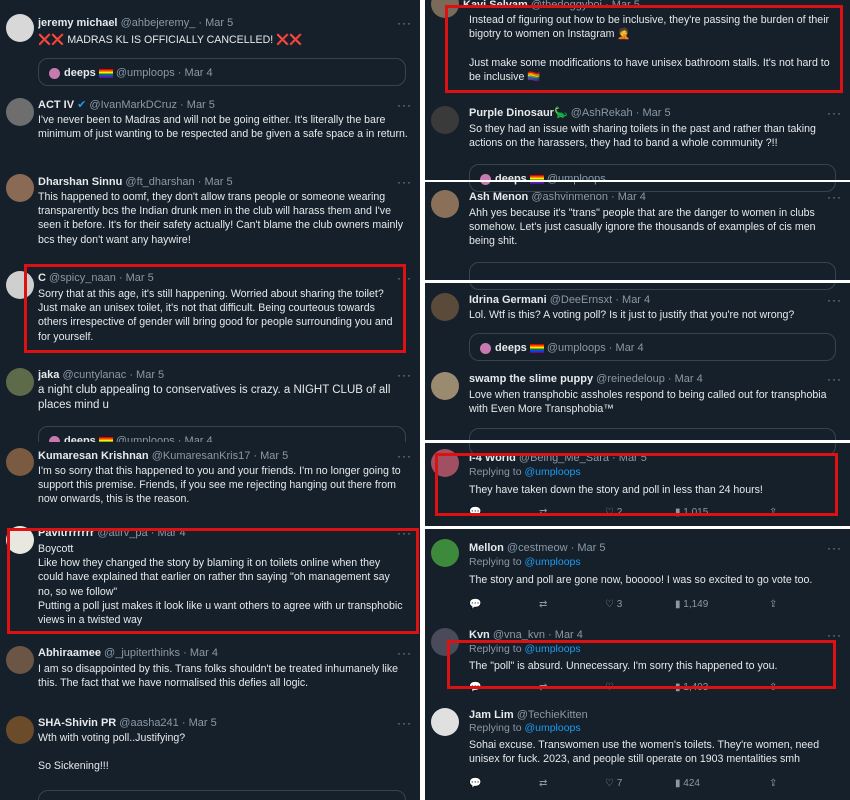  What do you see at coordinates (613, 512) in the screenshot?
I see `heart-icon: ♡ 2` at bounding box center [613, 512].